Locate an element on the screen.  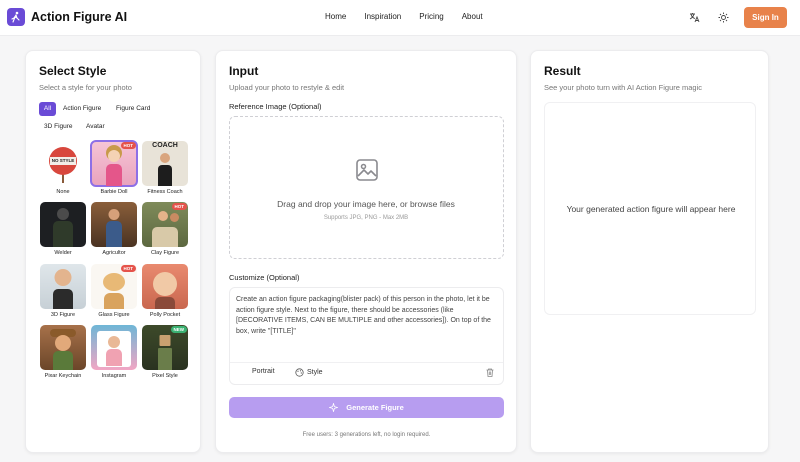
style-name: Glass Figure is located at coordinates (114, 315).